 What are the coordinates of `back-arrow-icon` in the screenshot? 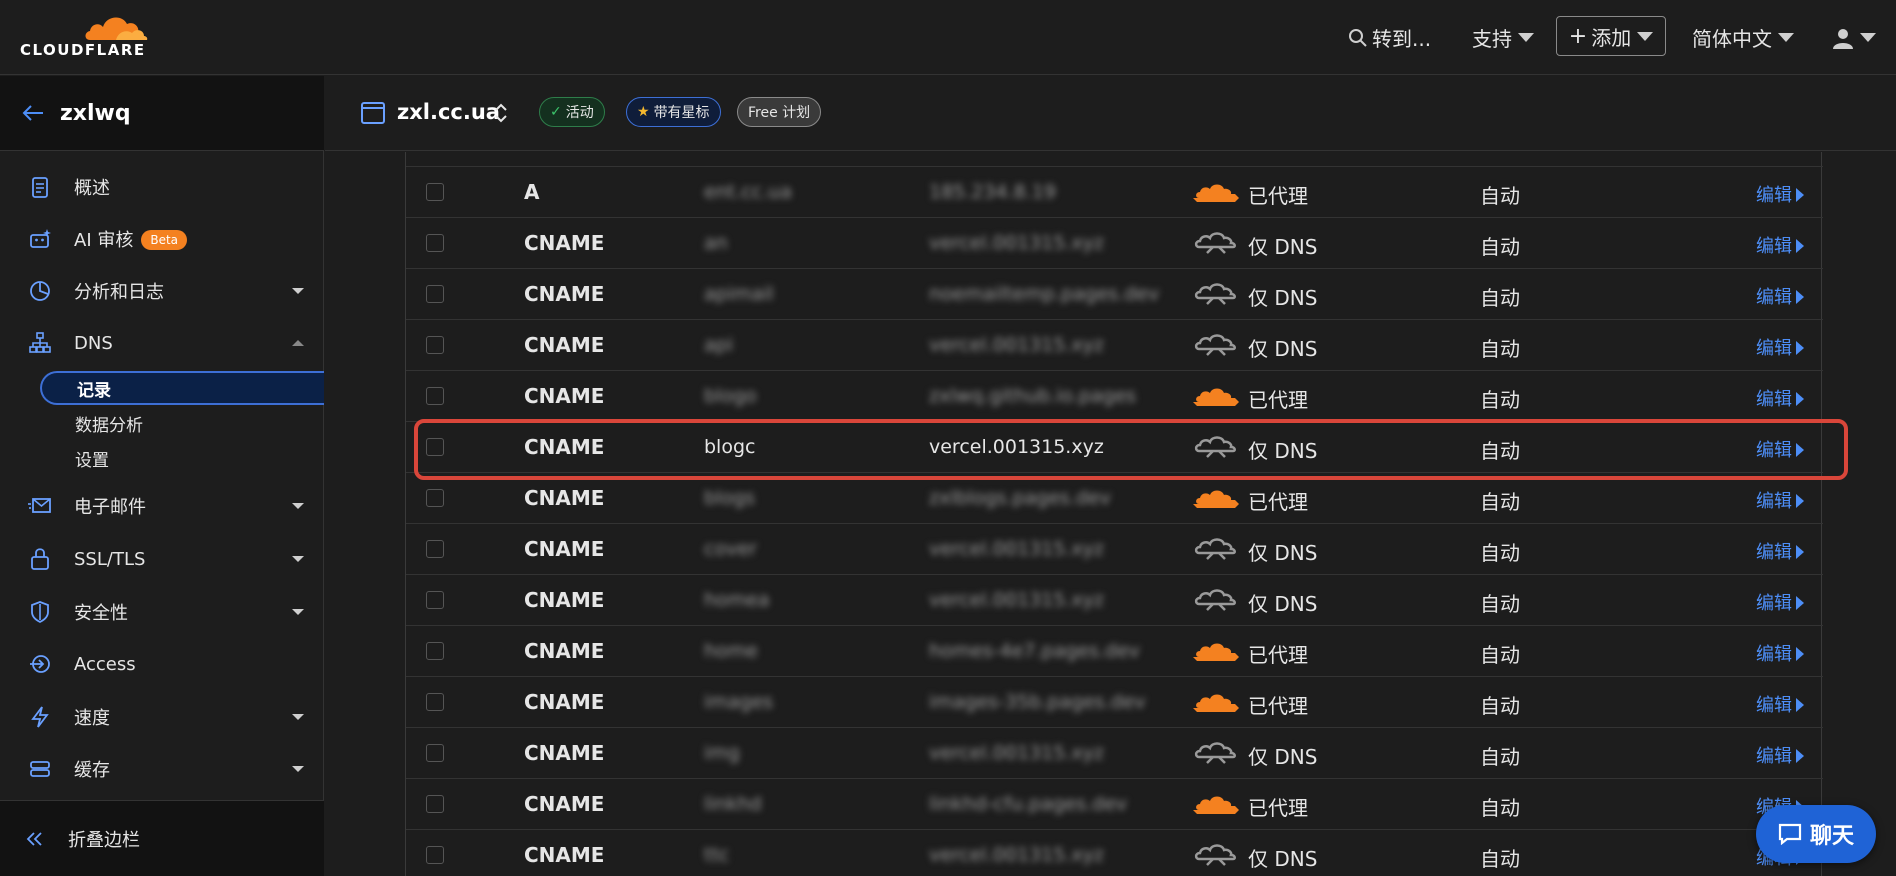 It's located at (33, 113).